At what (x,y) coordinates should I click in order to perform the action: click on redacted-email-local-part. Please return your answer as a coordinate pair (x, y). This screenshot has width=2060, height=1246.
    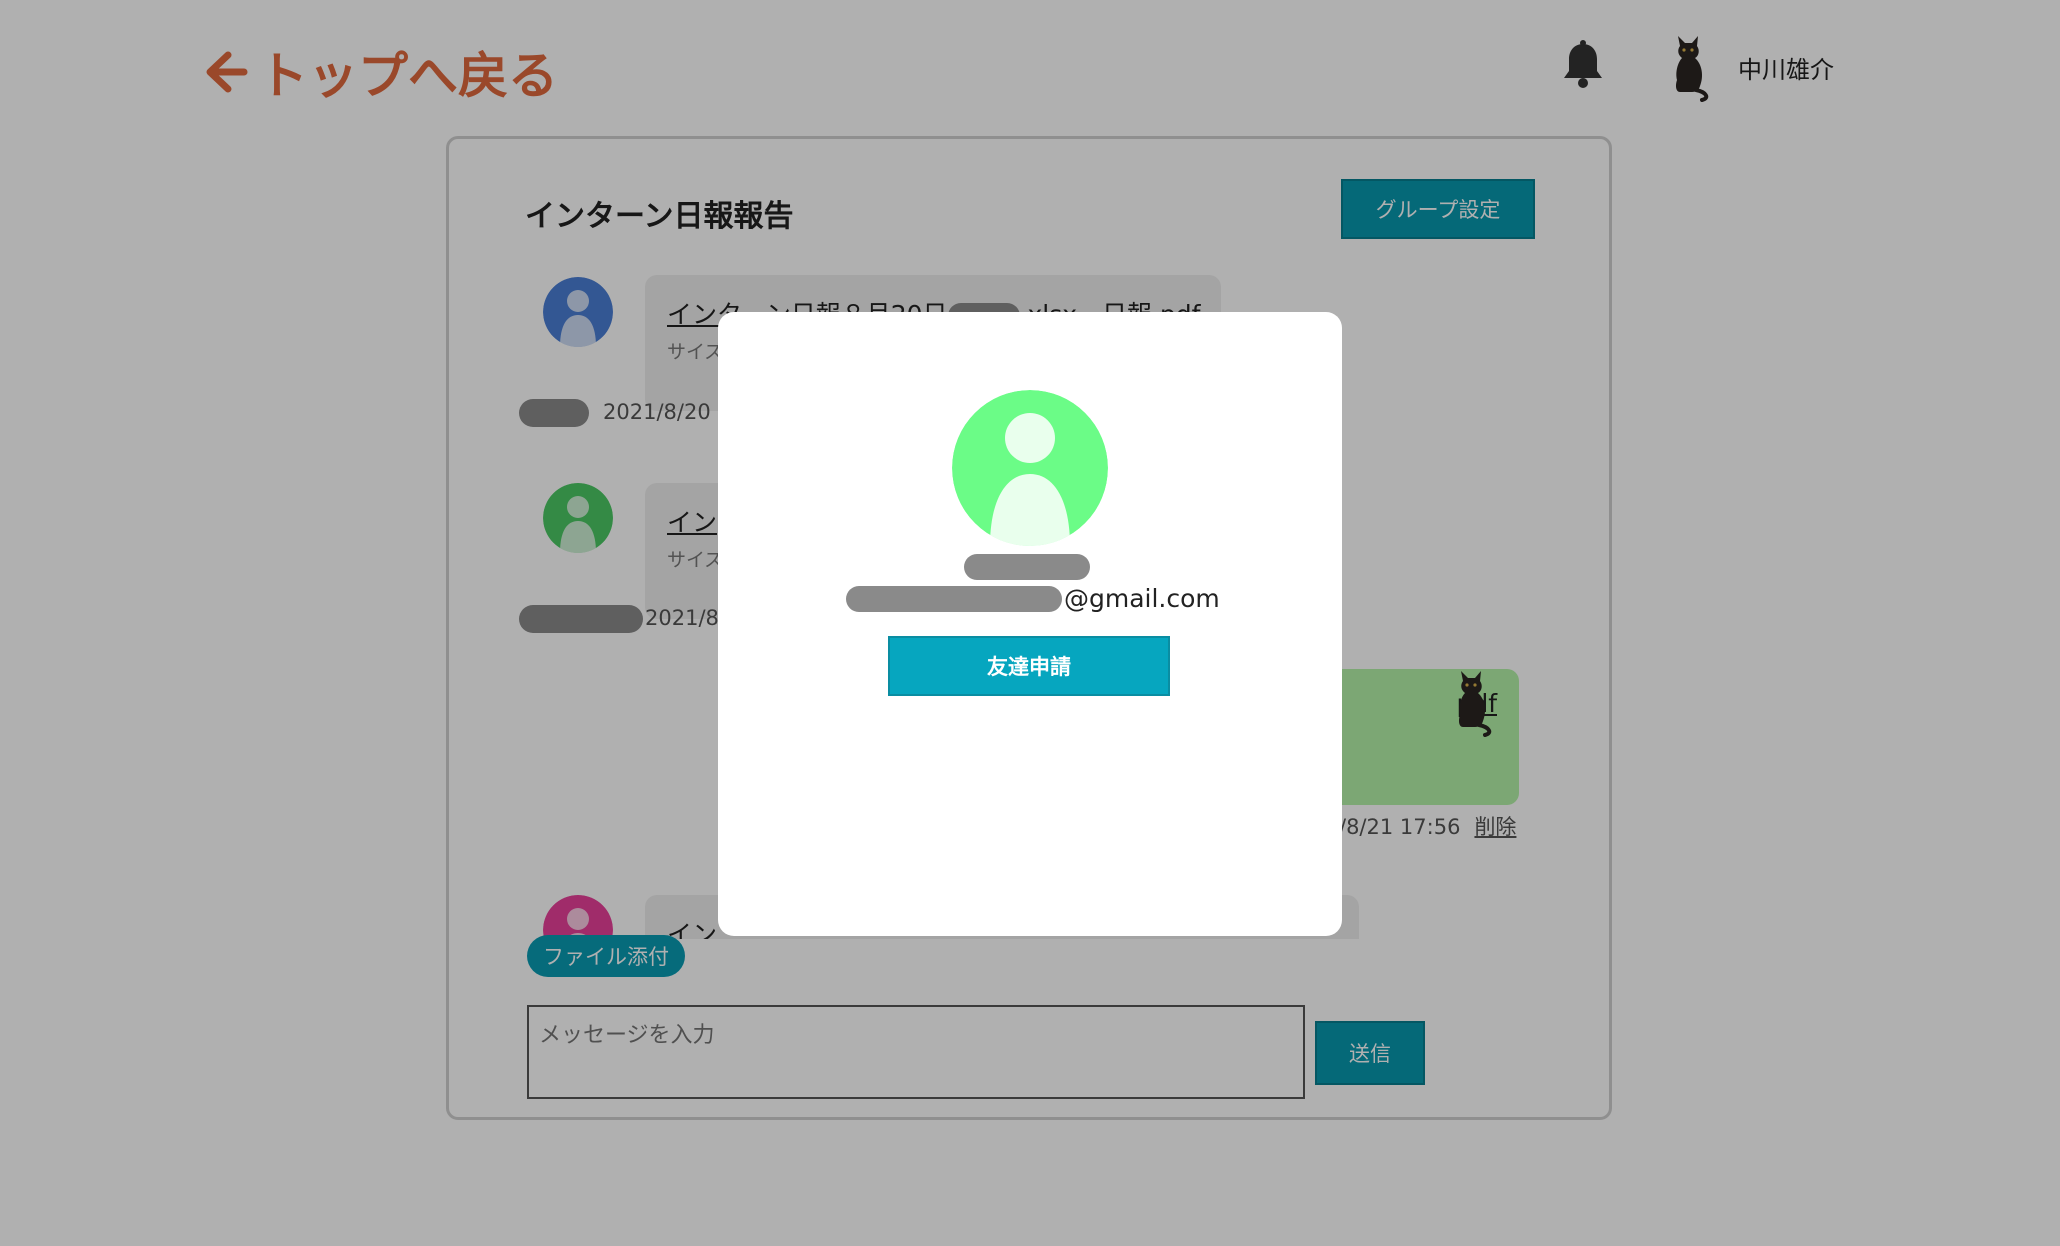
    Looking at the image, I should click on (954, 598).